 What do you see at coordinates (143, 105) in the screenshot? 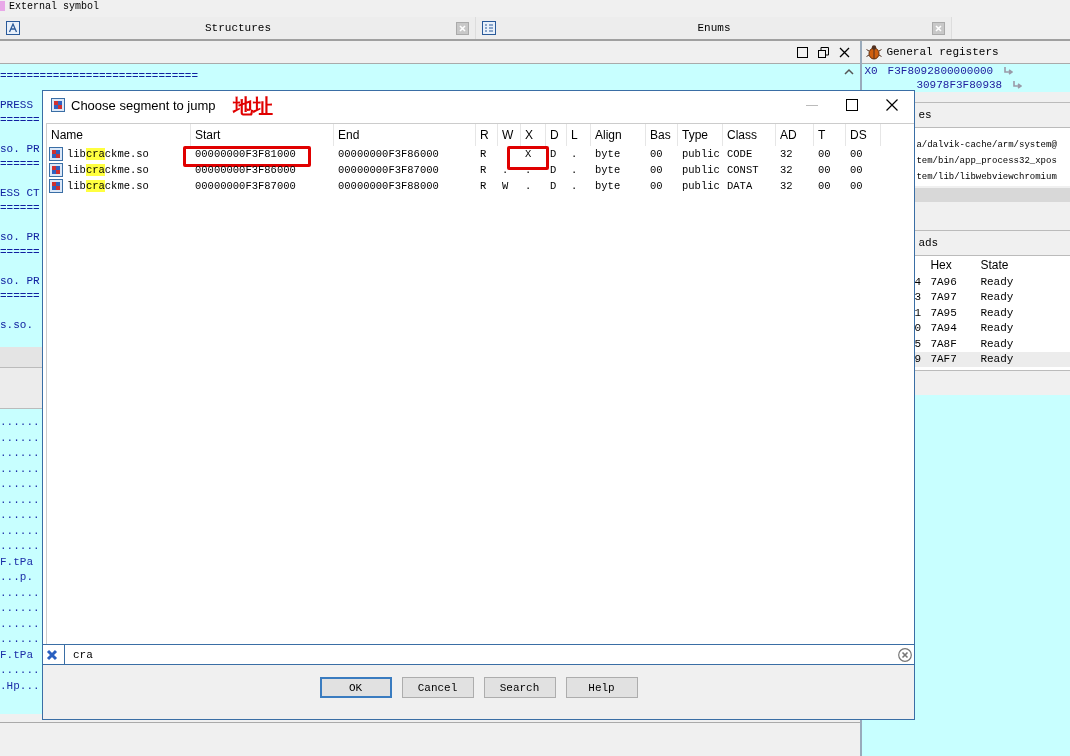
I see `window-title: Choose segment to jump` at bounding box center [143, 105].